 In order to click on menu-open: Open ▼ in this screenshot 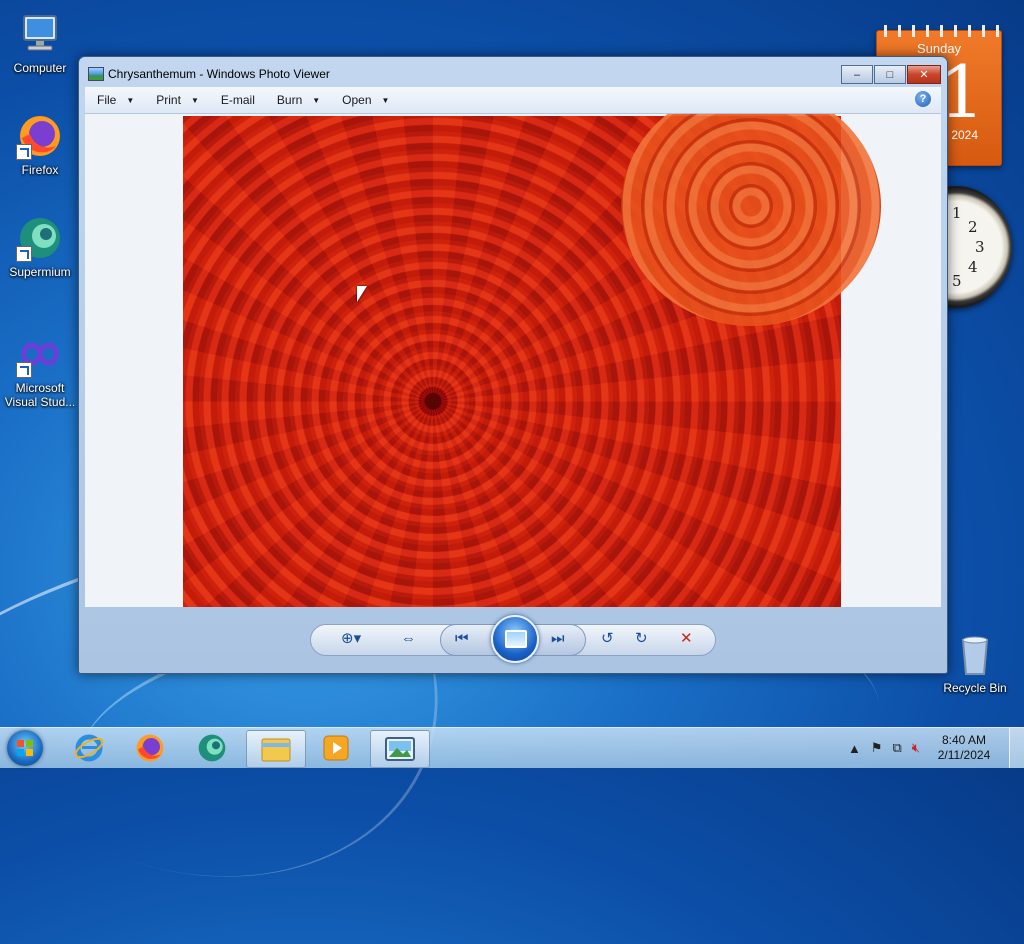, I will do `click(364, 100)`.